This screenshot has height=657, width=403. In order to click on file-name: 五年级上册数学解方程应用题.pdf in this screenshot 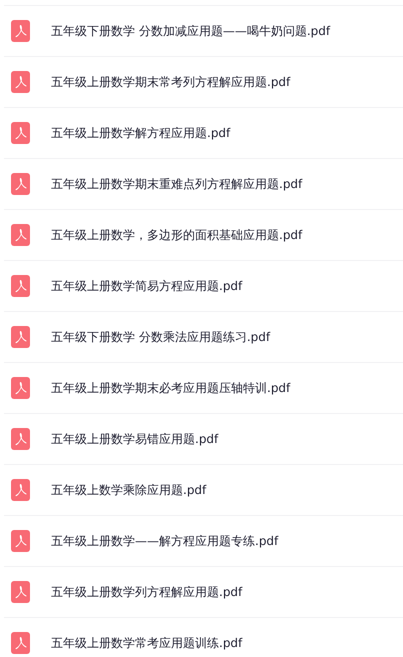, I will do `click(140, 133)`.